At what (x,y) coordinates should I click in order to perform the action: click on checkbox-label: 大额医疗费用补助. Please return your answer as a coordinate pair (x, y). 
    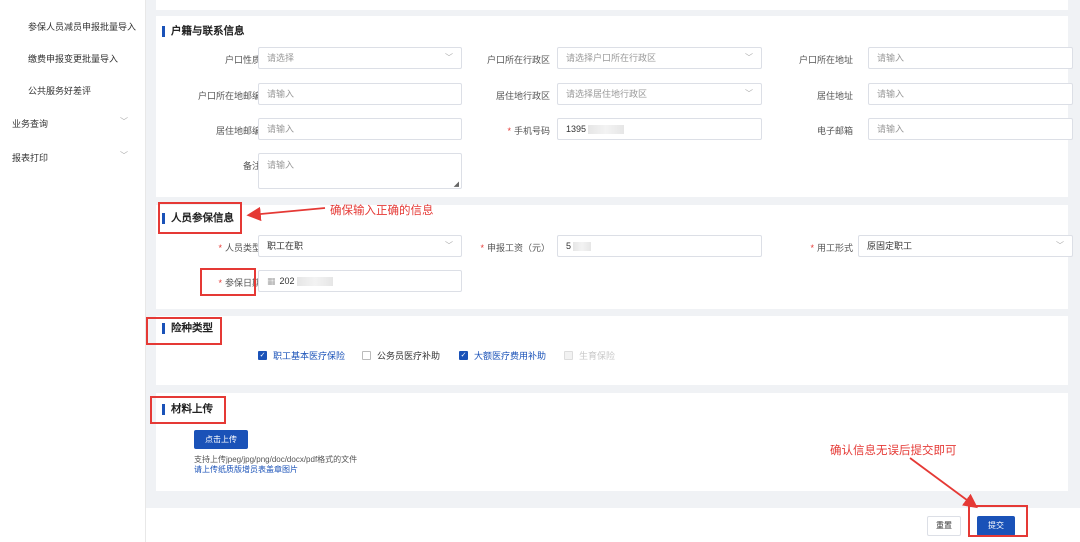
    Looking at the image, I should click on (510, 356).